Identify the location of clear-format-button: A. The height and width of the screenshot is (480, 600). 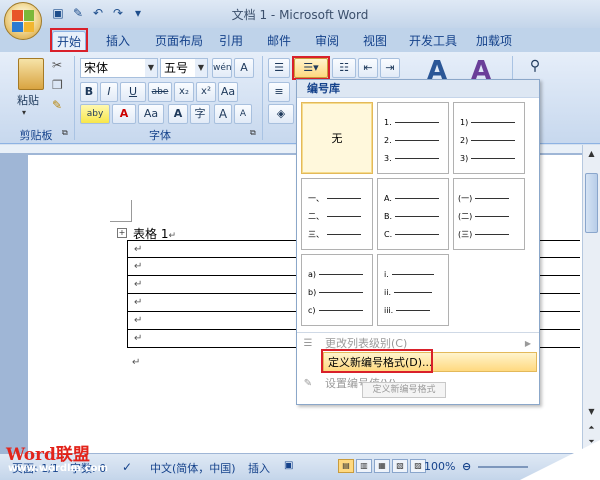
(244, 68).